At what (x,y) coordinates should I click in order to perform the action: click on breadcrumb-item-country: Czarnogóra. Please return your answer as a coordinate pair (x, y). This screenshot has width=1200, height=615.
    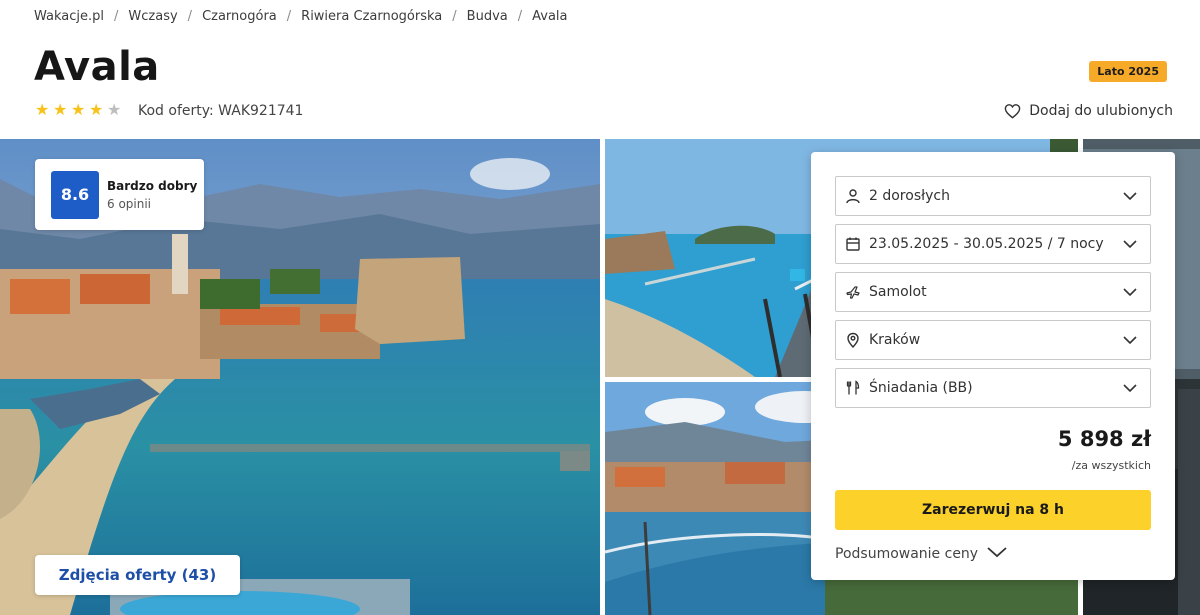
    Looking at the image, I should click on (239, 16).